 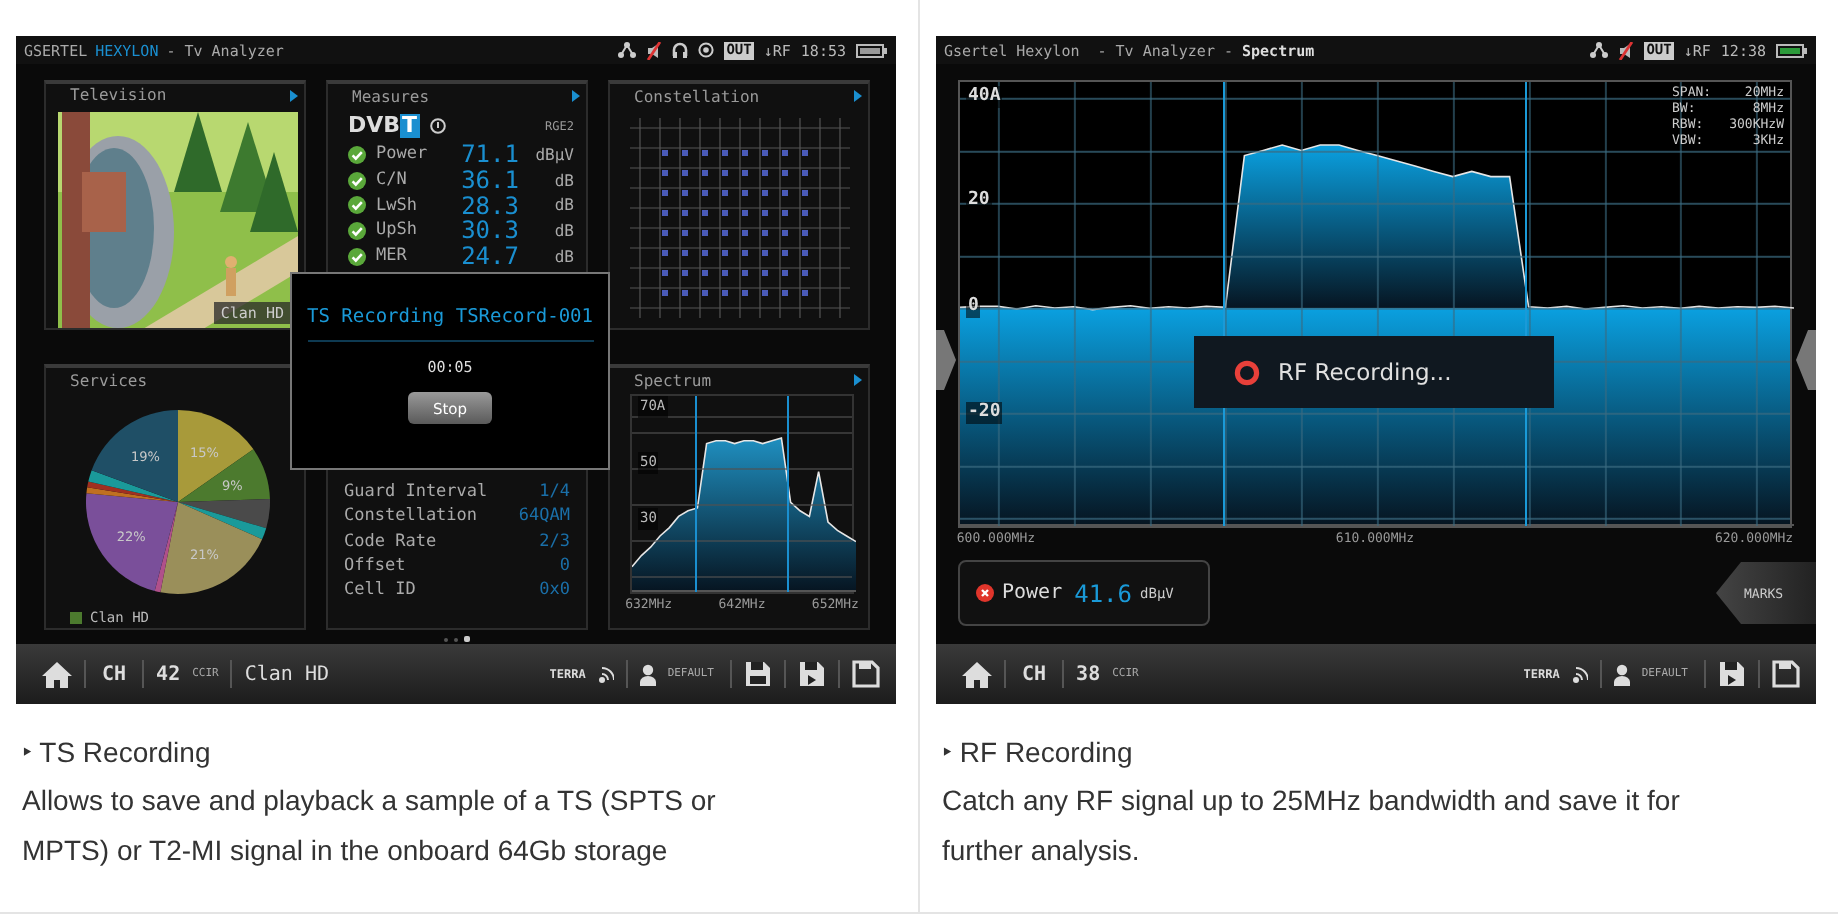 What do you see at coordinates (1088, 674) in the screenshot?
I see `channel-number: 38` at bounding box center [1088, 674].